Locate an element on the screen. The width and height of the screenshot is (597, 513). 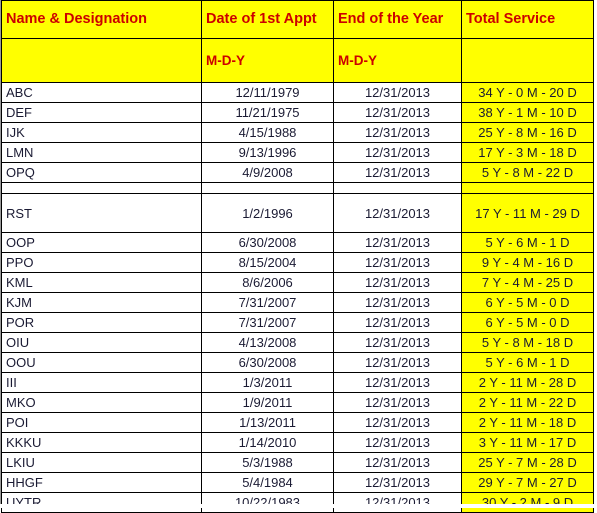
cell-name: III is located at coordinates (101, 382).